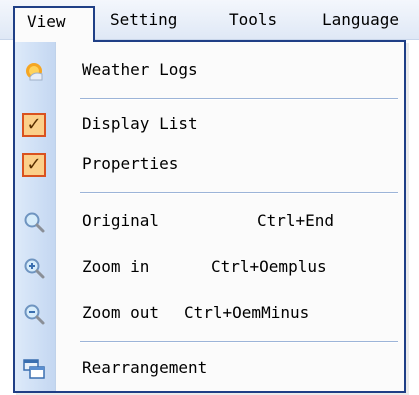 The image size is (419, 395). What do you see at coordinates (360, 21) in the screenshot?
I see `menu-language: Language` at bounding box center [360, 21].